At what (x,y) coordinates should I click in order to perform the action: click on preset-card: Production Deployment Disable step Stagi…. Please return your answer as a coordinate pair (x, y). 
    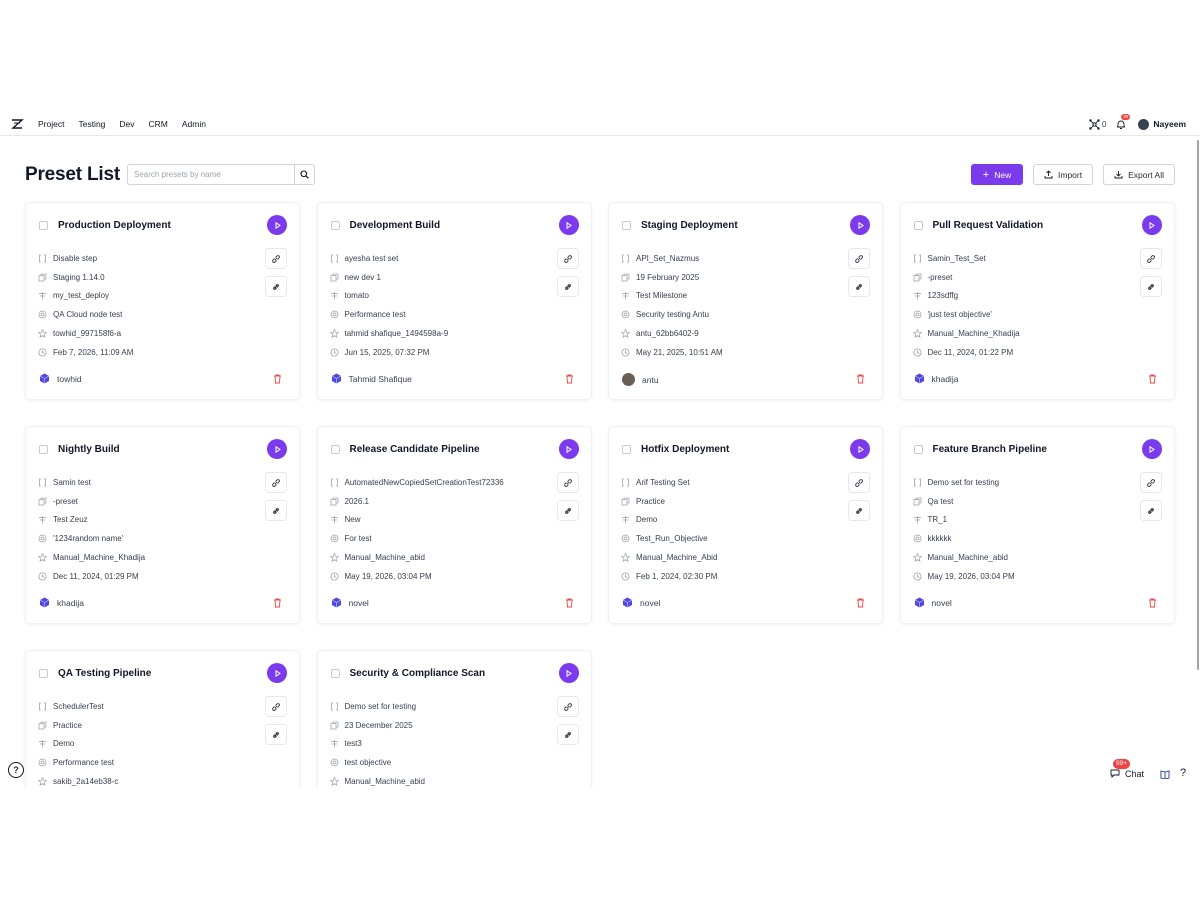
    Looking at the image, I should click on (162, 301).